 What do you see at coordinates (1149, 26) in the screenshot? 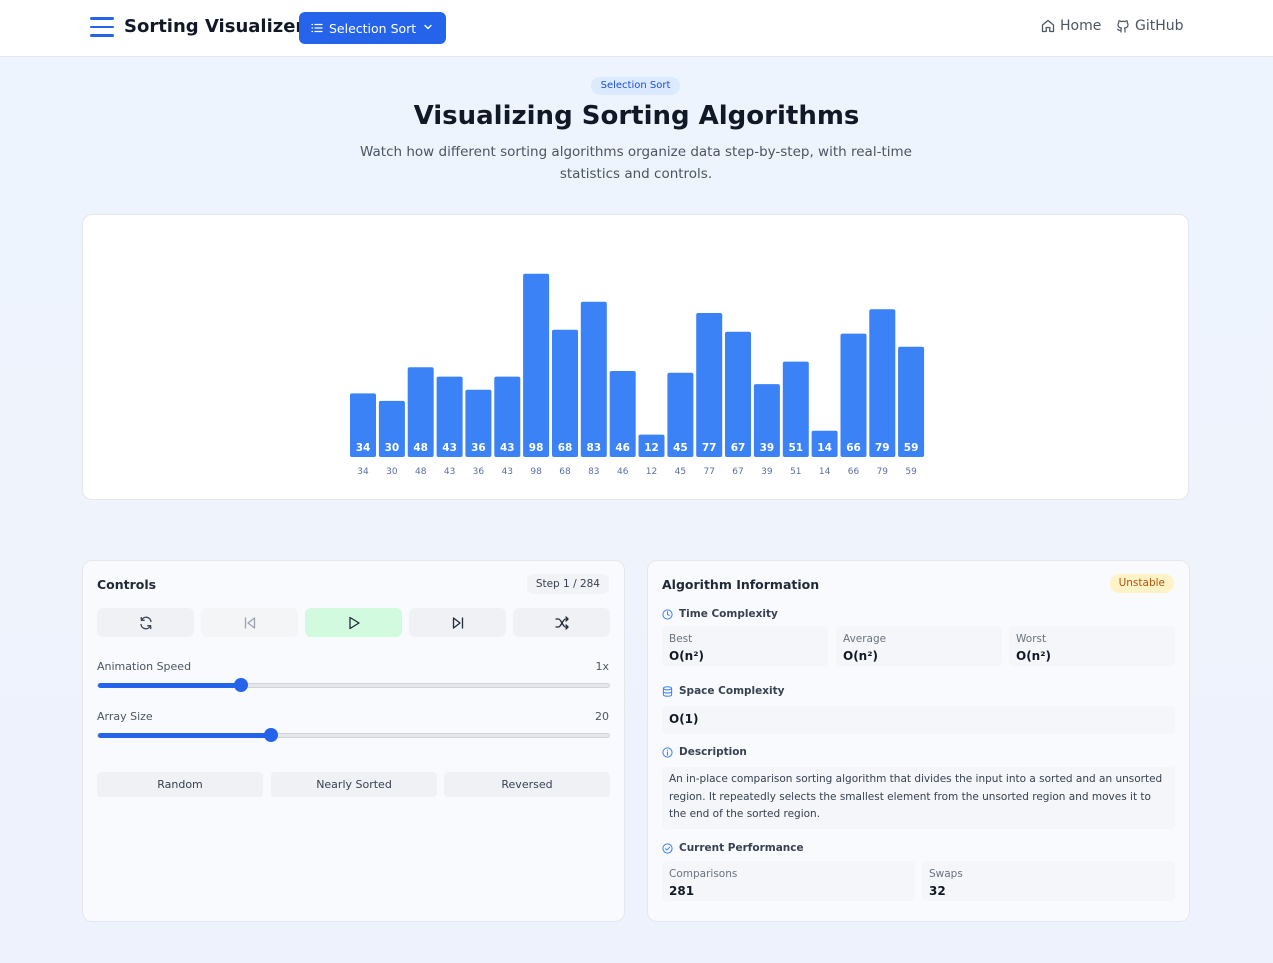
I see `nav-github-link: GitHub` at bounding box center [1149, 26].